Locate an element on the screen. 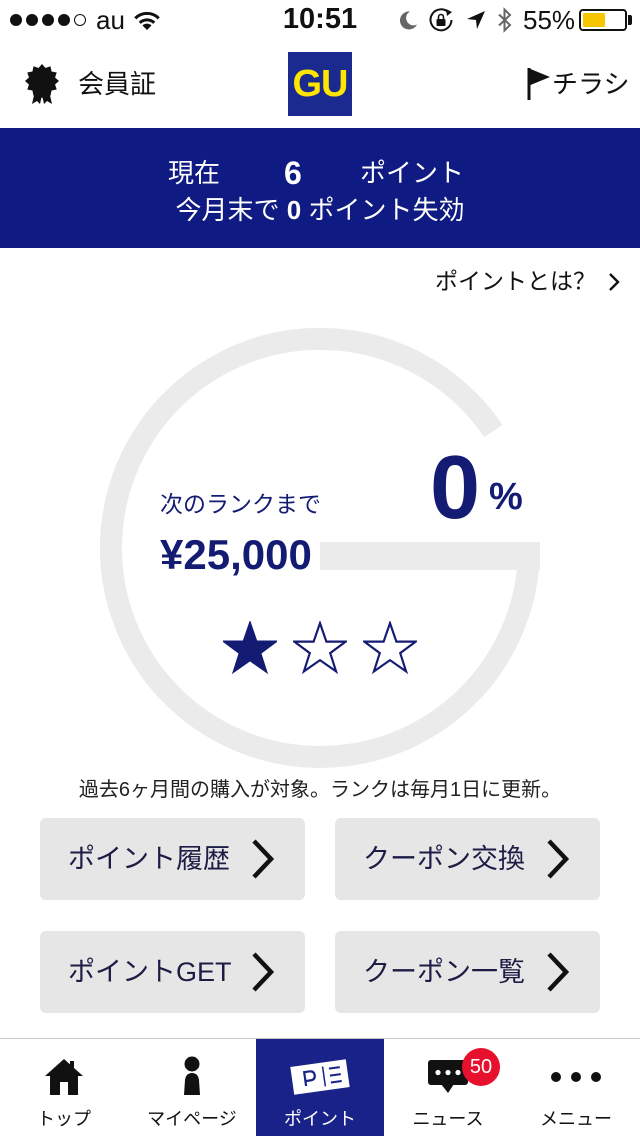 Image resolution: width=640 pixels, height=1136 pixels. tab-bar: トップ マイページ ポイント 50 ニュース メニュー is located at coordinates (320, 1087).